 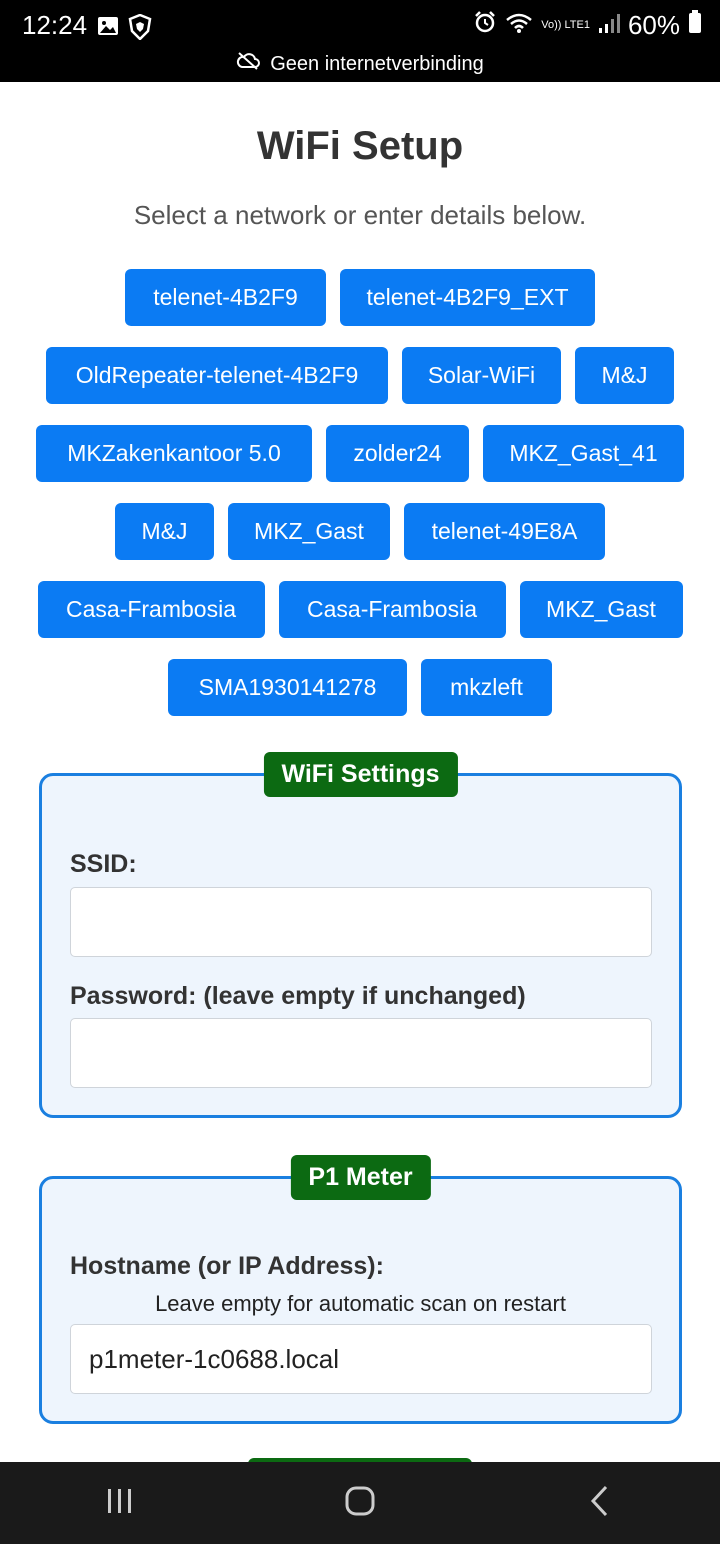 What do you see at coordinates (504, 531) in the screenshot?
I see `network-button: telenet-49E8A` at bounding box center [504, 531].